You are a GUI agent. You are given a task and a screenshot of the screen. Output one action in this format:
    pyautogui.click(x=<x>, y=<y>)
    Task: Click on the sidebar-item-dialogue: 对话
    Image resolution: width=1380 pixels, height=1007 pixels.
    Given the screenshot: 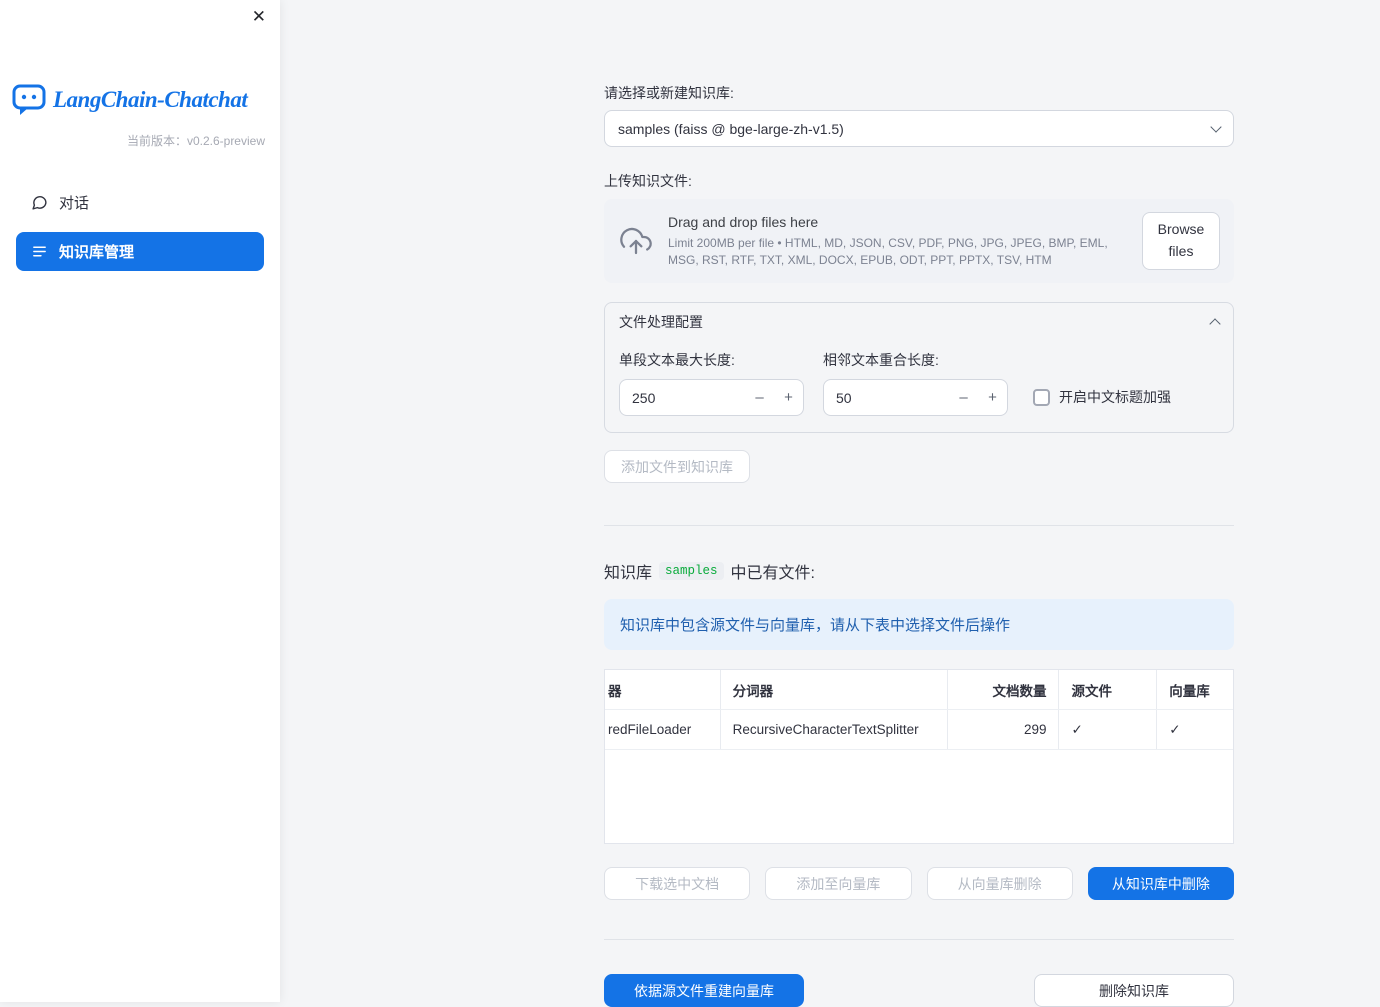 What is the action you would take?
    pyautogui.click(x=140, y=202)
    